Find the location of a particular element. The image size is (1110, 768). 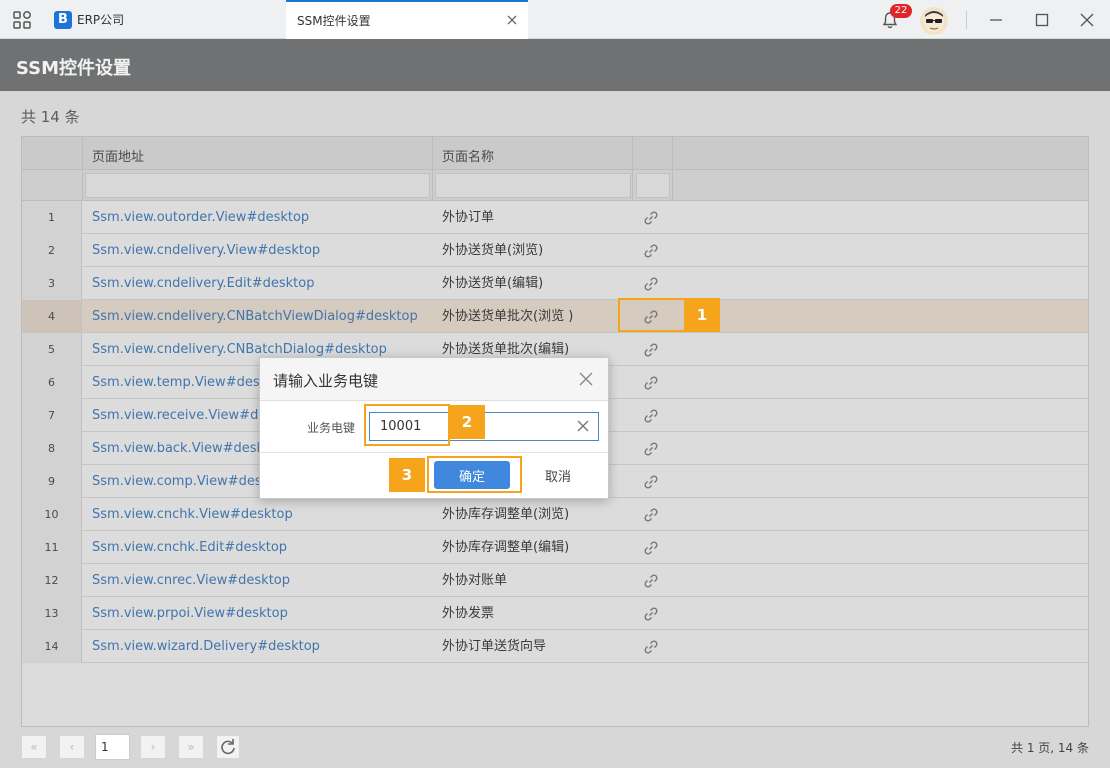

page-number-input is located at coordinates (112, 747).